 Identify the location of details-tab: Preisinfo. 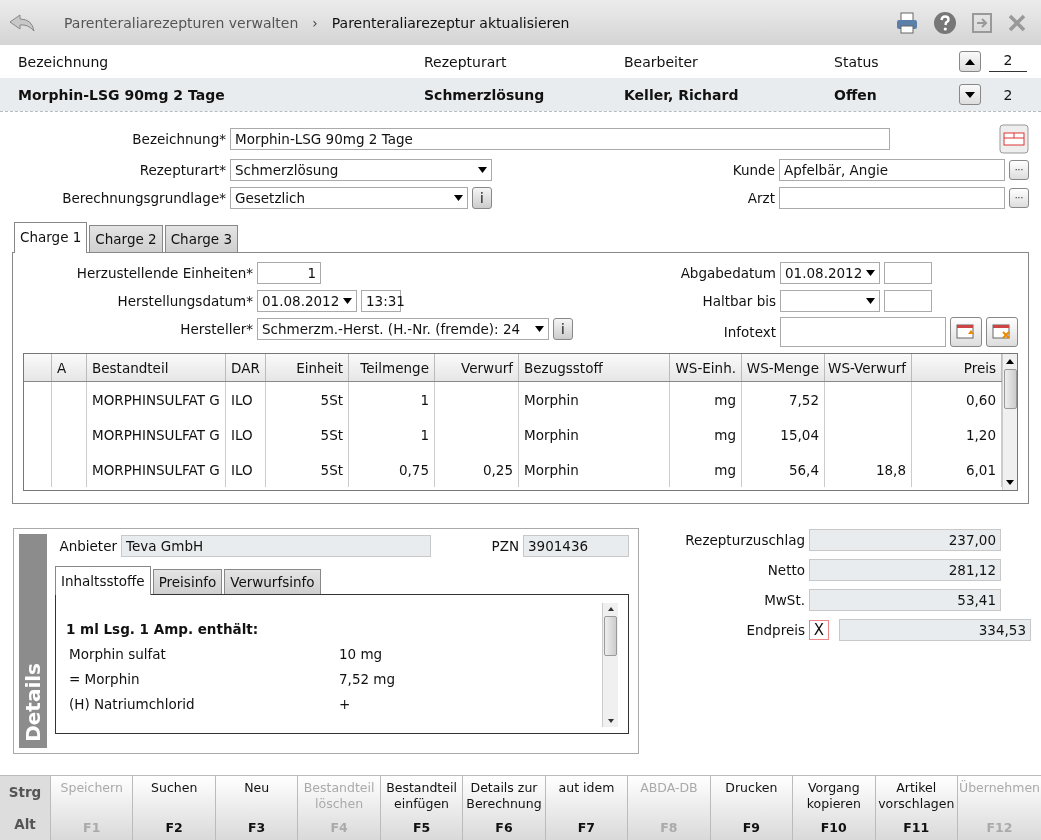
(187, 581).